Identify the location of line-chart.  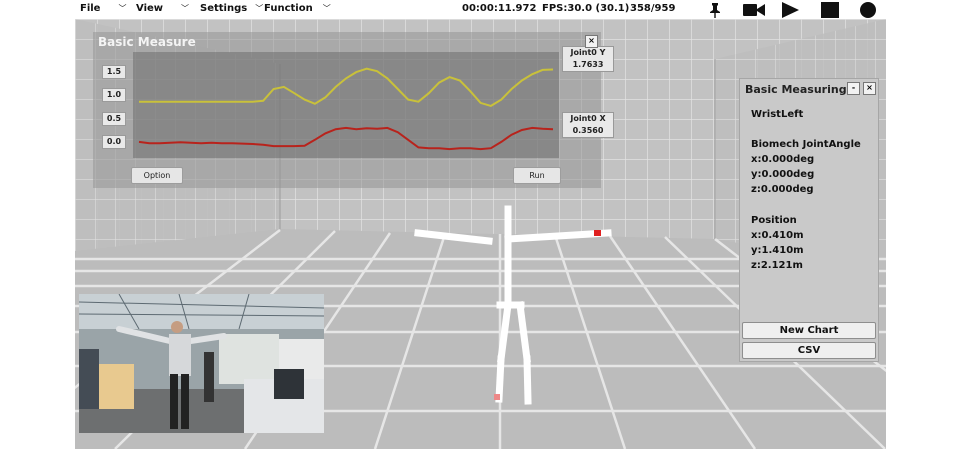
(346, 109).